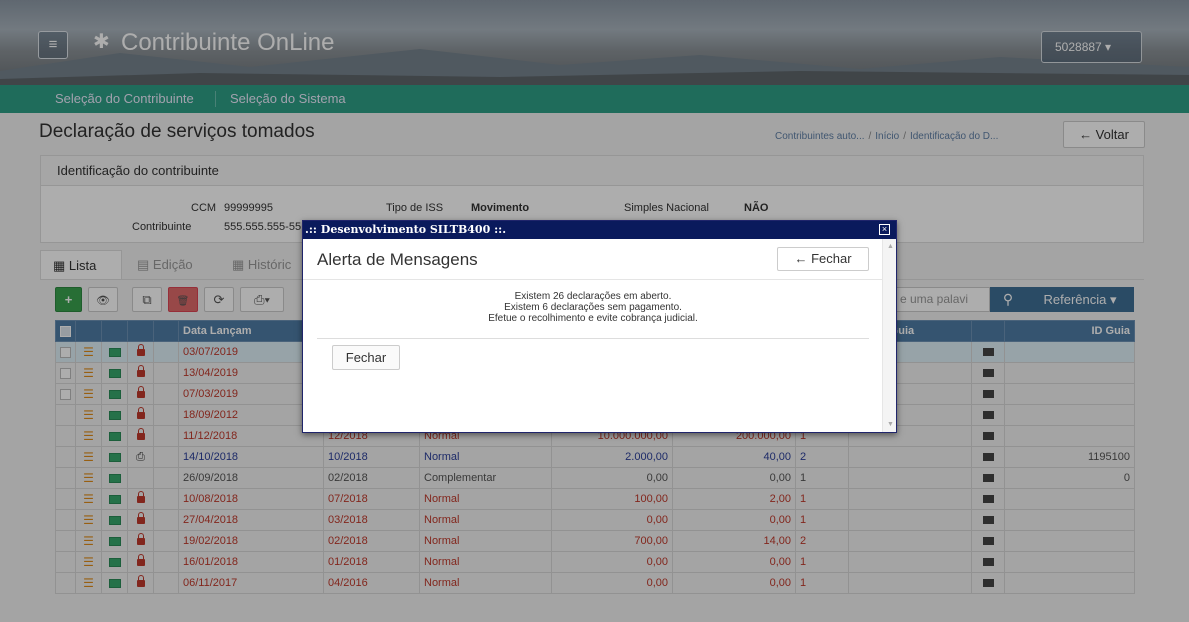  What do you see at coordinates (397, 259) in the screenshot?
I see `dialog-title: Alerta de Mensagens` at bounding box center [397, 259].